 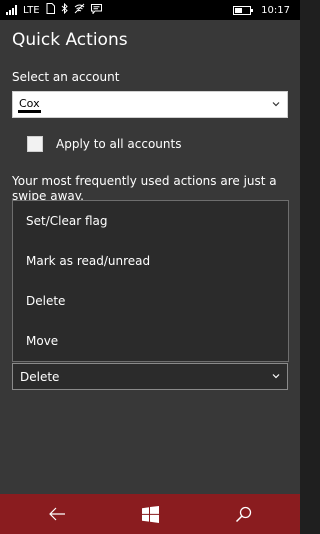 I want to click on account-label: Select an account, so click(x=66, y=77).